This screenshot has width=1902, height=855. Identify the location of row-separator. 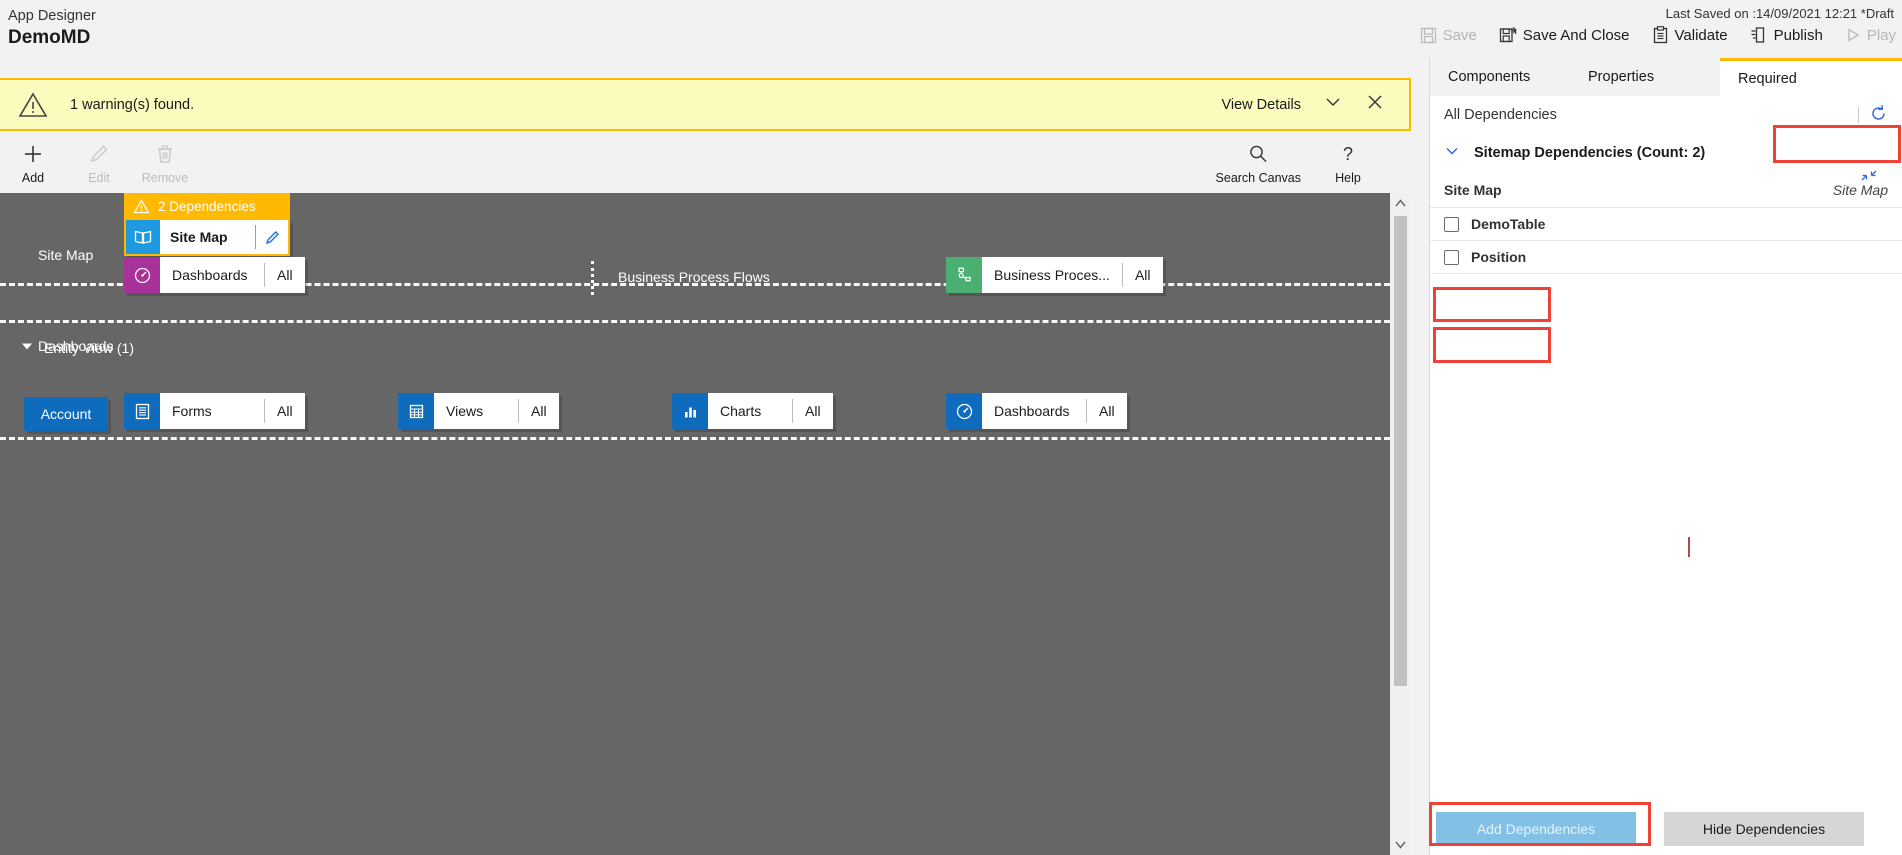
(695, 321).